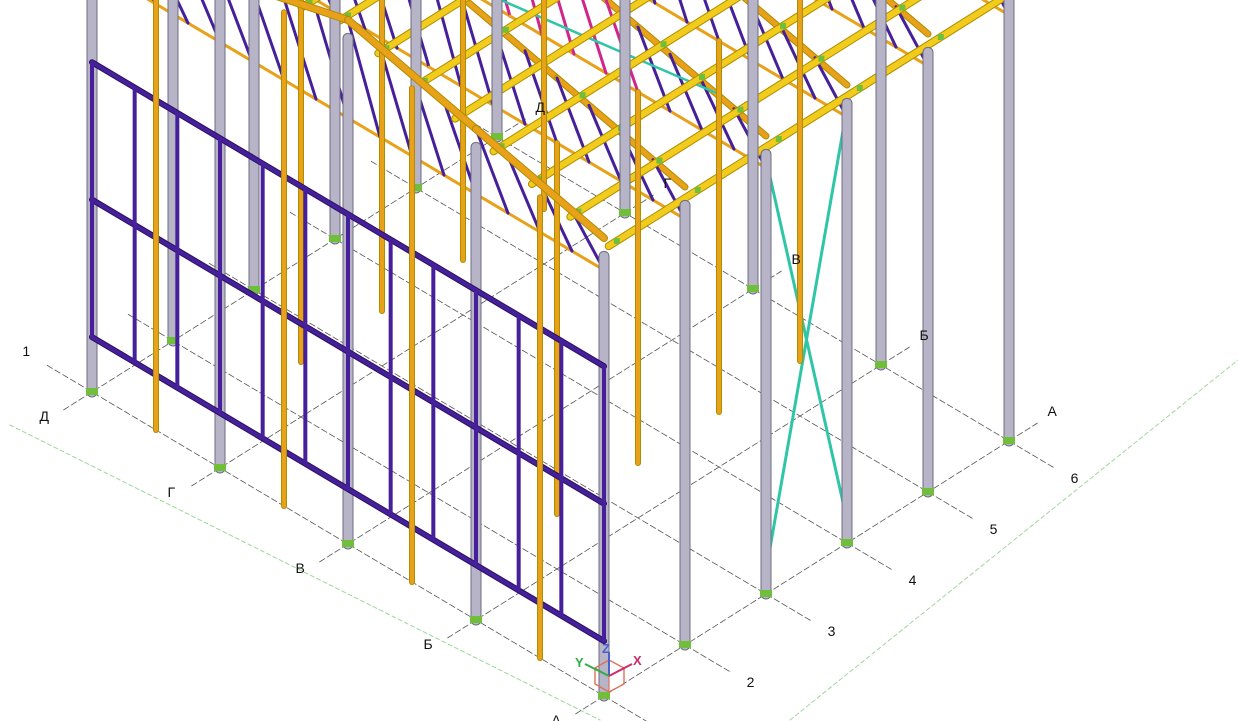 This screenshot has width=1238, height=721. What do you see at coordinates (667, 183) in the screenshot?
I see `axis-label-Г-far: Г` at bounding box center [667, 183].